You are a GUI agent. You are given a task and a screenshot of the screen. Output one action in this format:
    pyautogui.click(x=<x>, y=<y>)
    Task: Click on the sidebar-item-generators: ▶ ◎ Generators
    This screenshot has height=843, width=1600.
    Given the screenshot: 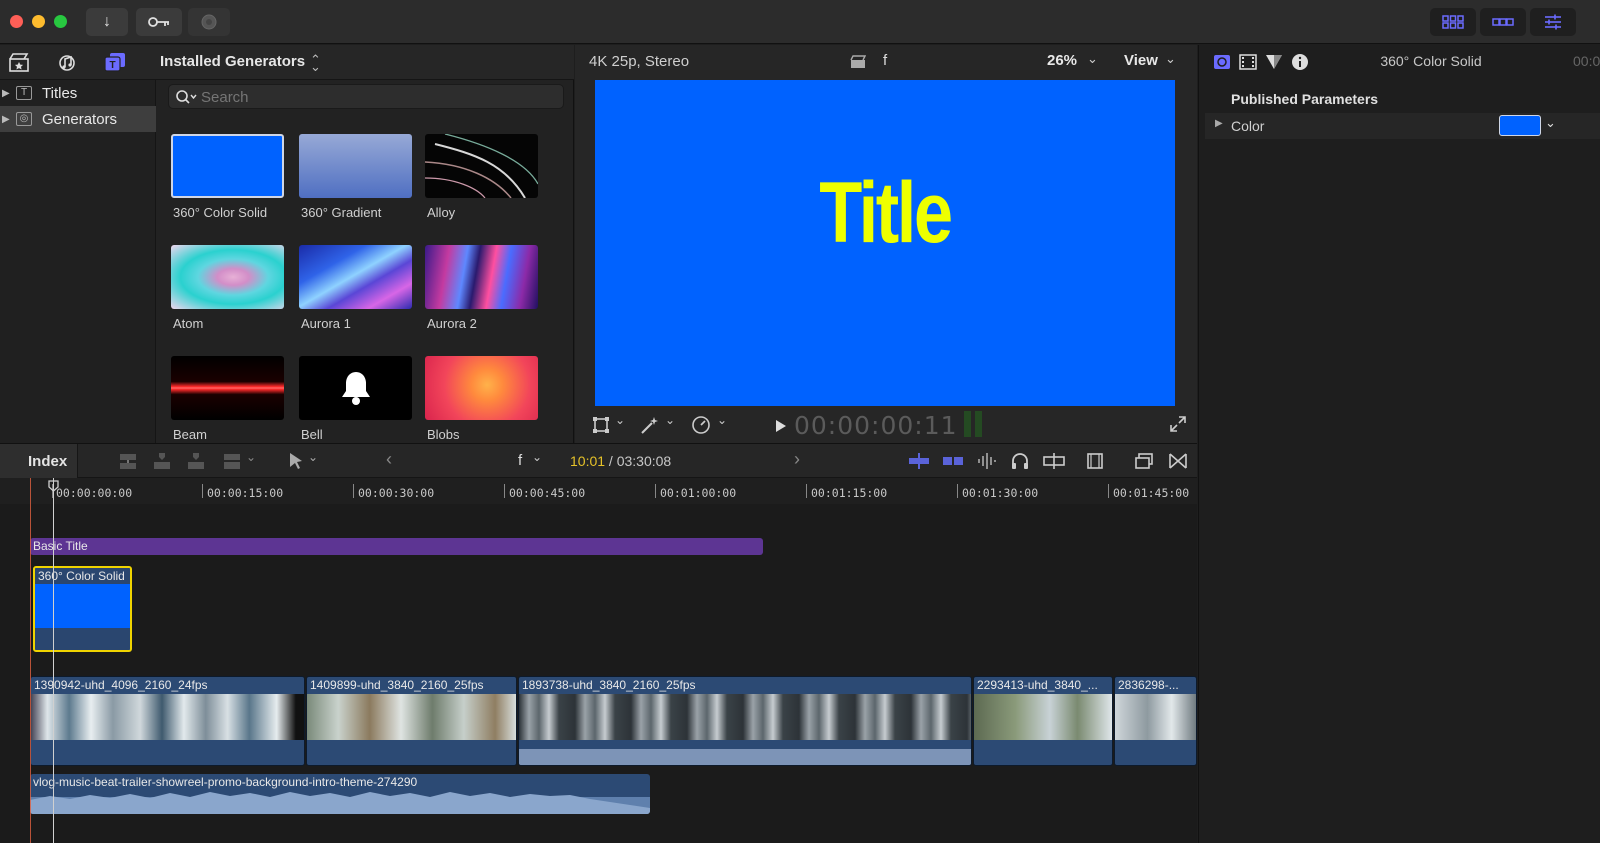 What is the action you would take?
    pyautogui.click(x=78, y=119)
    